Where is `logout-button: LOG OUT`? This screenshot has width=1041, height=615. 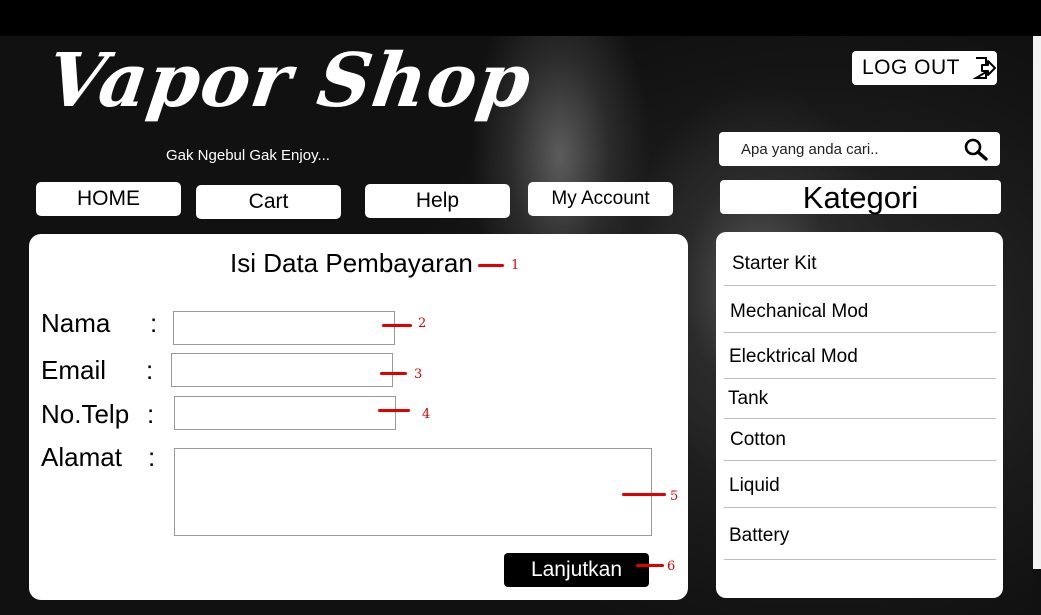
logout-button: LOG OUT is located at coordinates (924, 68).